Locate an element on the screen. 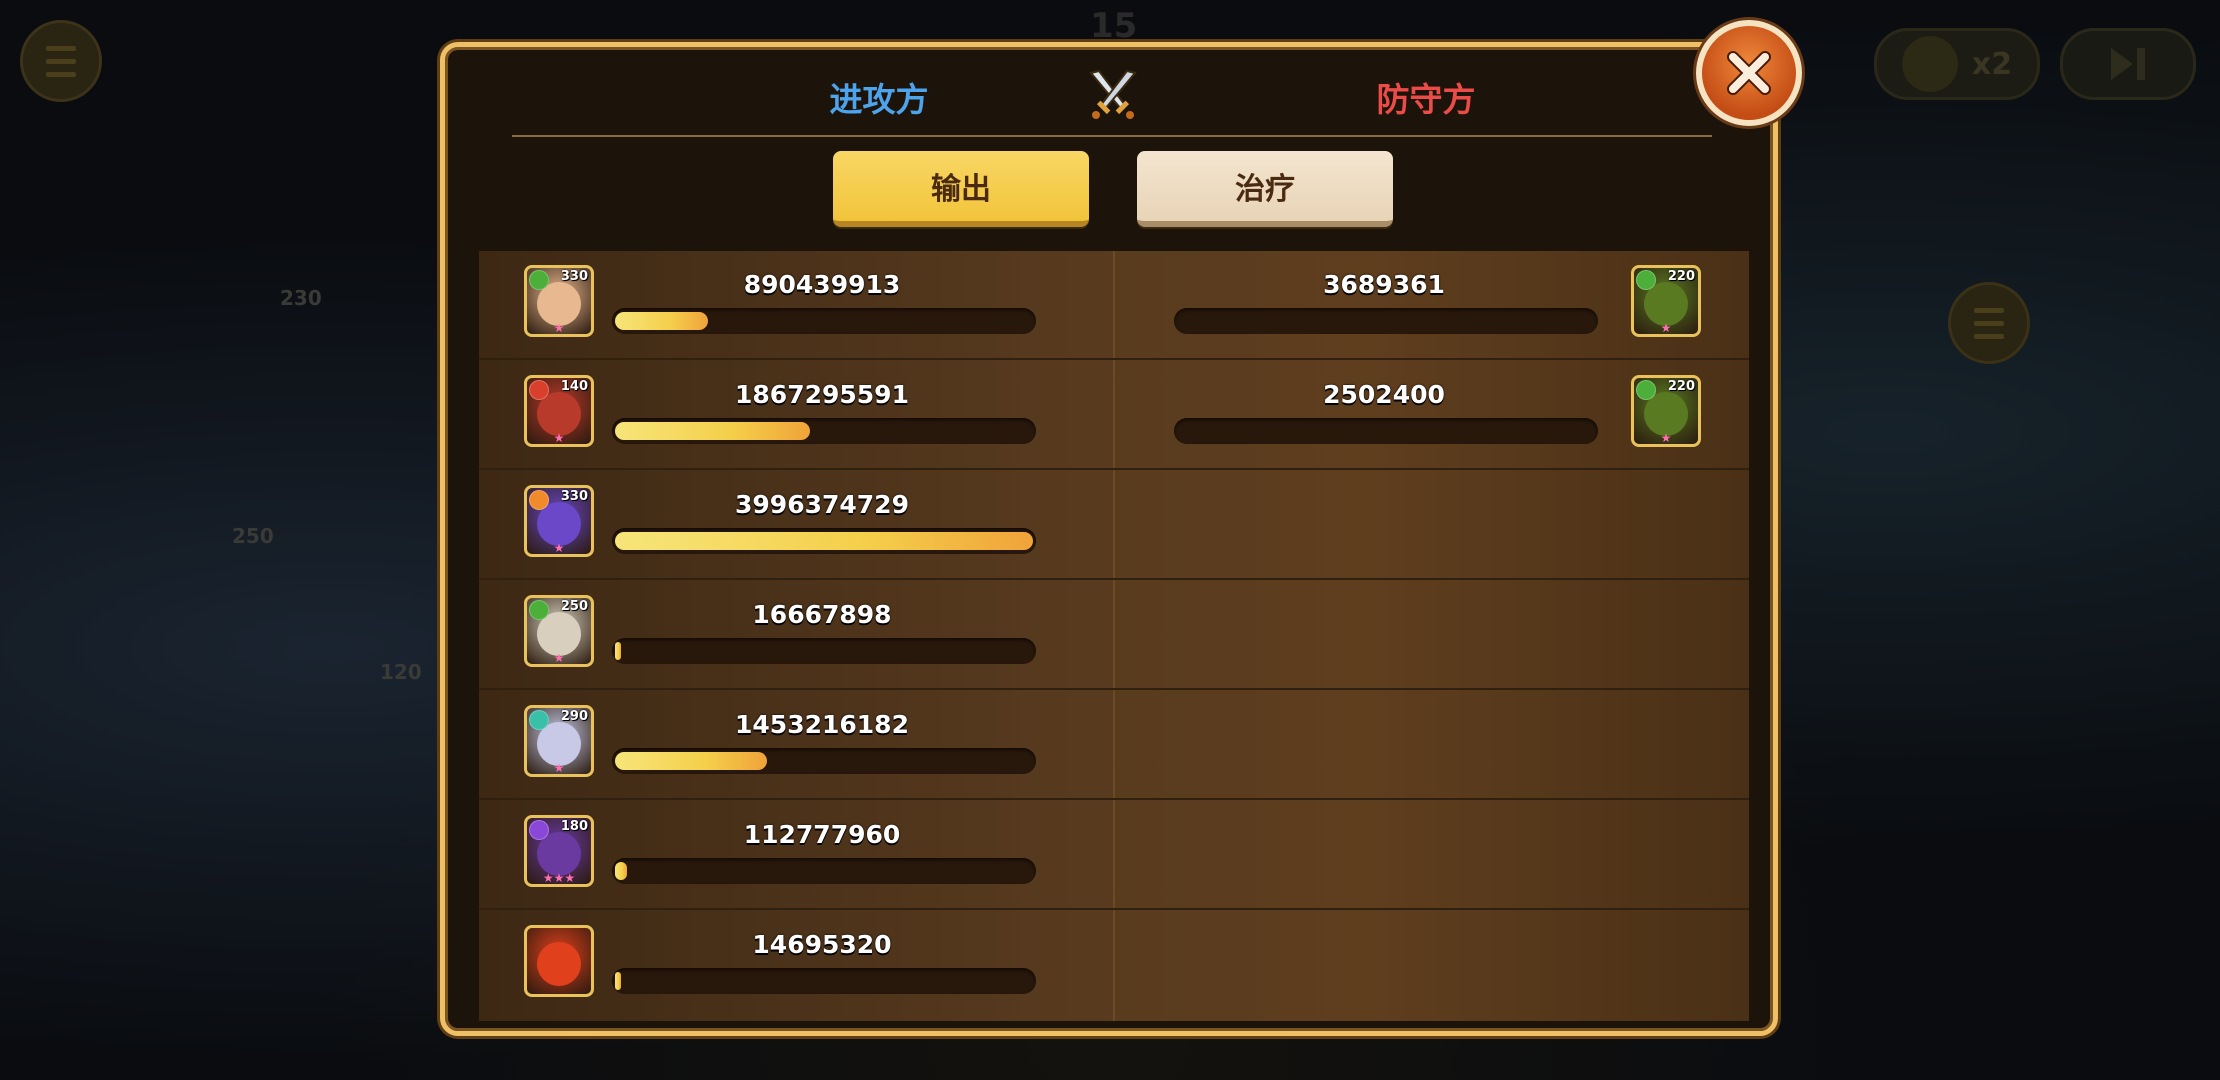  close-icon is located at coordinates (1749, 73).